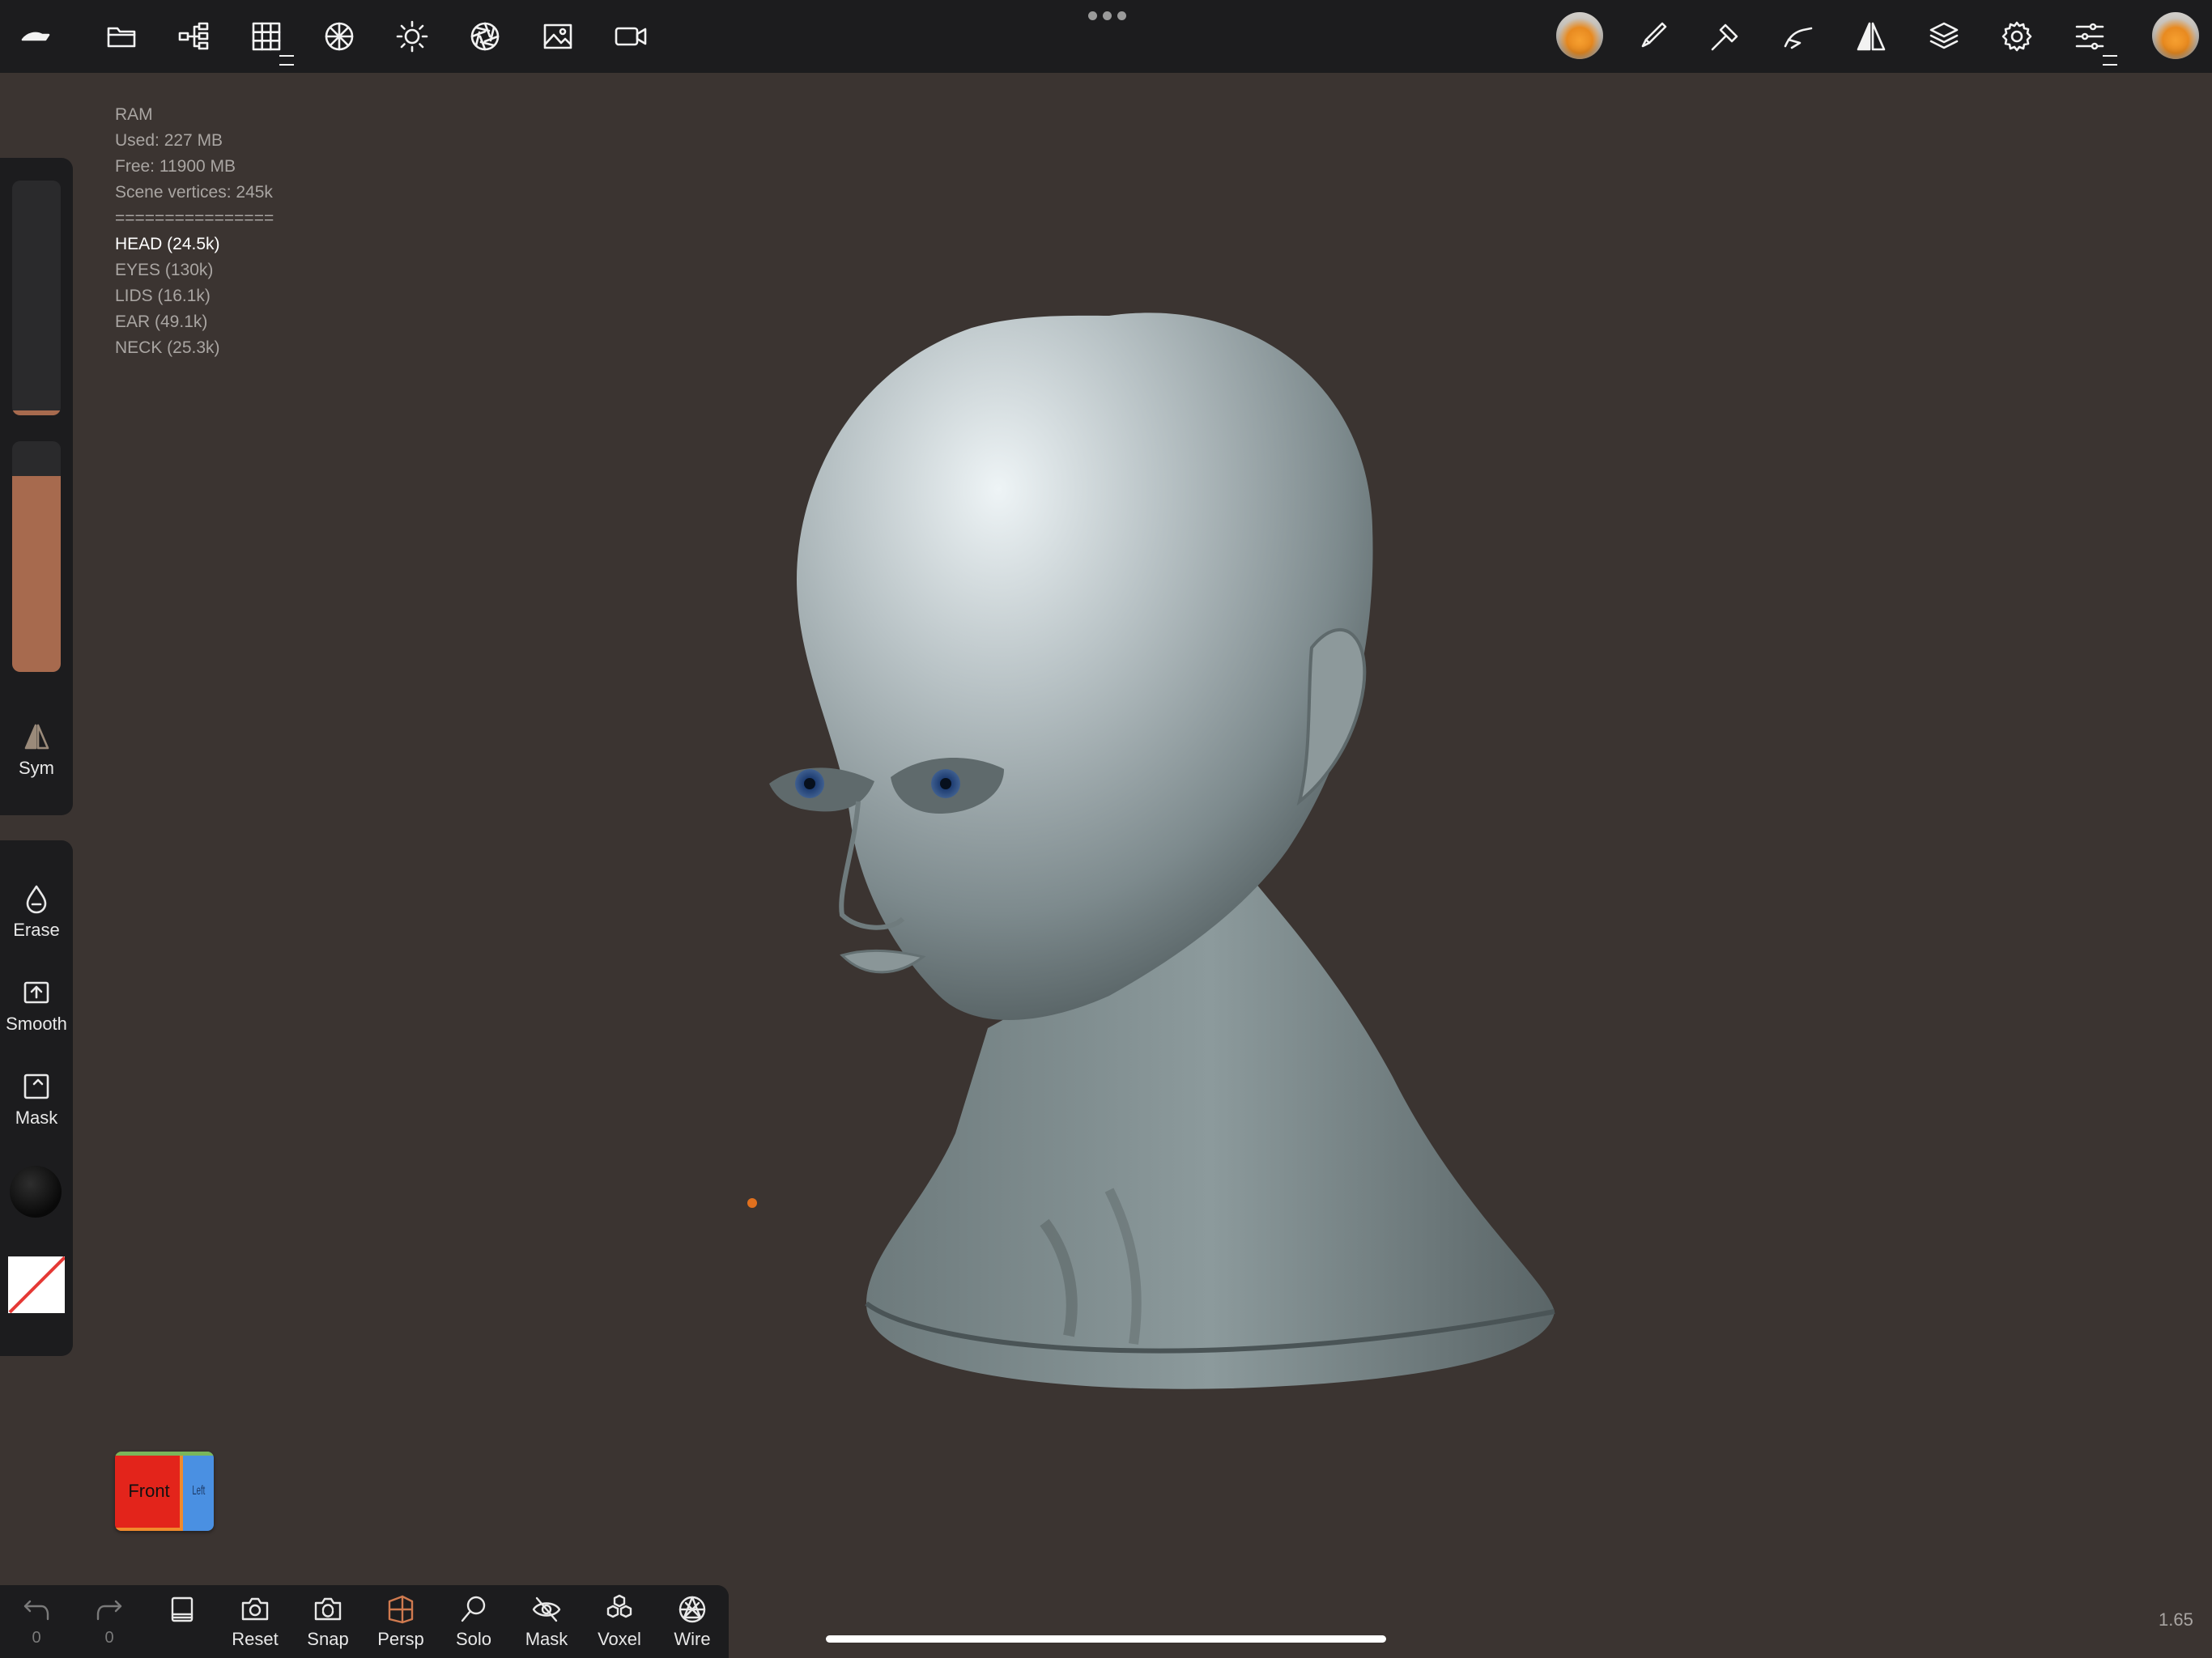  What do you see at coordinates (37, 899) in the screenshot?
I see `drop-icon` at bounding box center [37, 899].